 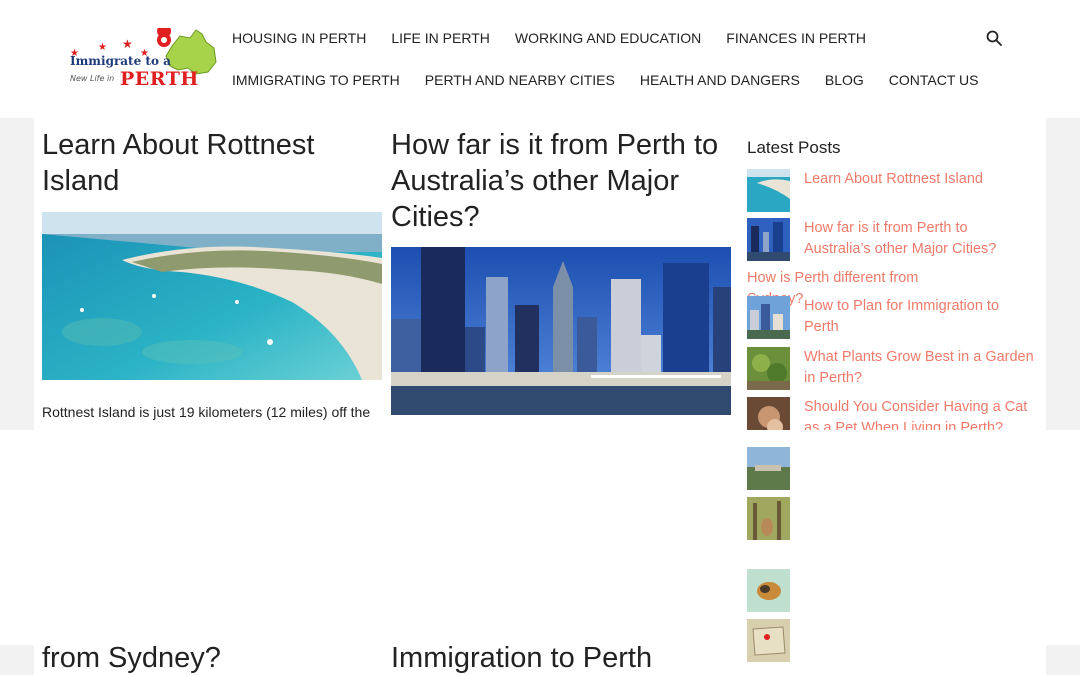 What do you see at coordinates (768, 190) in the screenshot?
I see `post-thumbnail-rottnest` at bounding box center [768, 190].